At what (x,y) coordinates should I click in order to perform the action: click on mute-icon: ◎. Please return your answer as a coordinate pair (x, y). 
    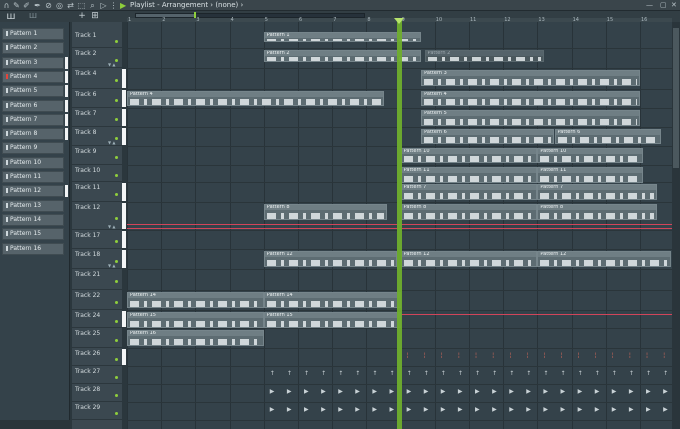
    Looking at the image, I should click on (59, 5).